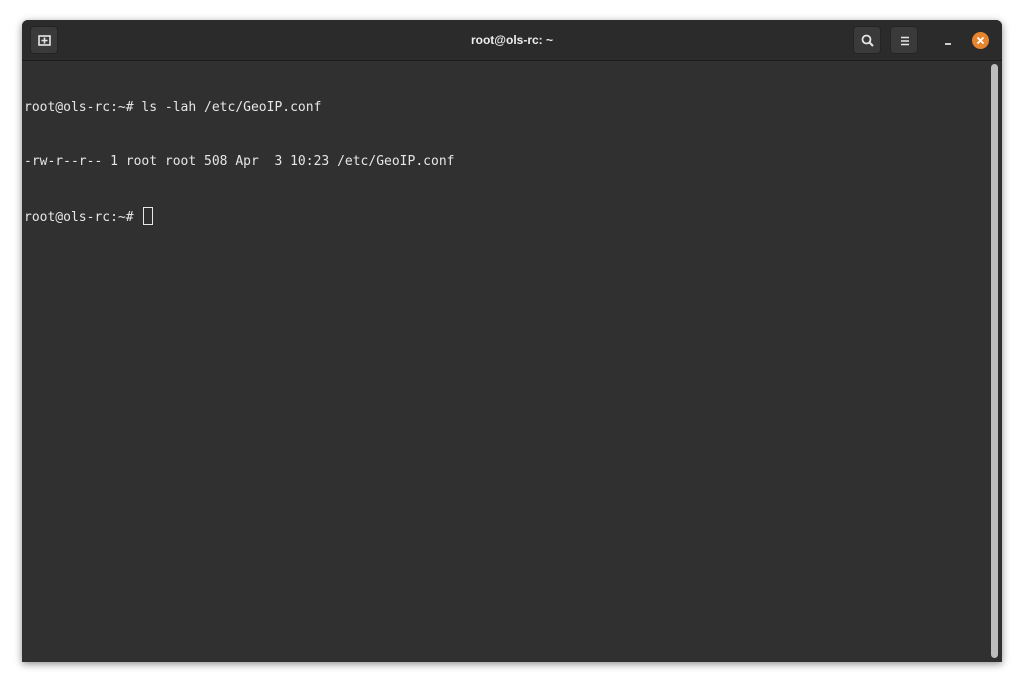 This screenshot has height=687, width=1024. I want to click on close-icon, so click(980, 40).